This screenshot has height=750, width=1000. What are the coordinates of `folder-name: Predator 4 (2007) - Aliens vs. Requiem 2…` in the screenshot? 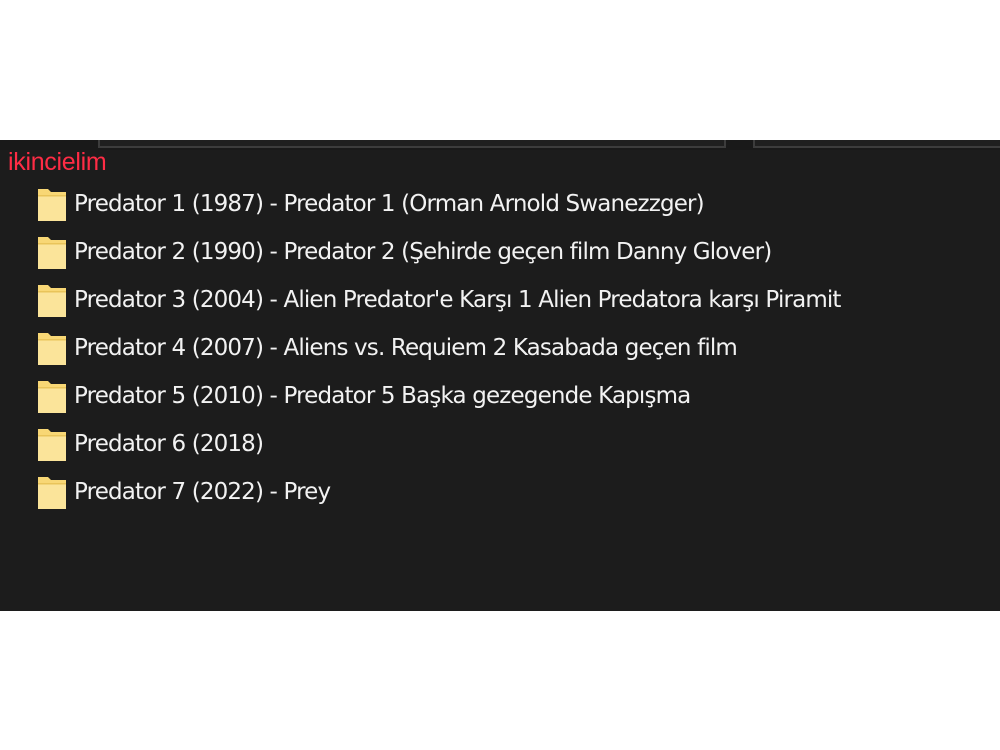 It's located at (406, 348).